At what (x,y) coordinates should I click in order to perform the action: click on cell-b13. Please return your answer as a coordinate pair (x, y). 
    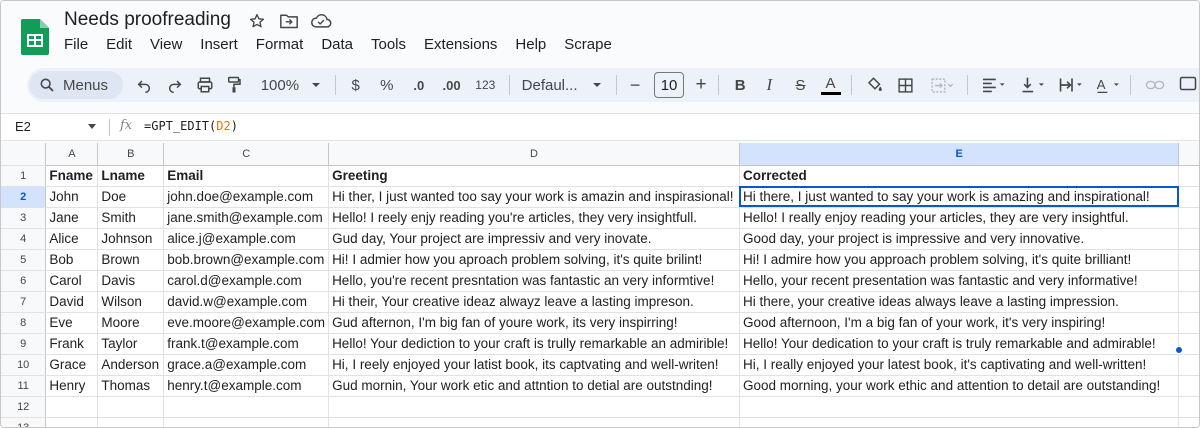
    Looking at the image, I should click on (131, 422).